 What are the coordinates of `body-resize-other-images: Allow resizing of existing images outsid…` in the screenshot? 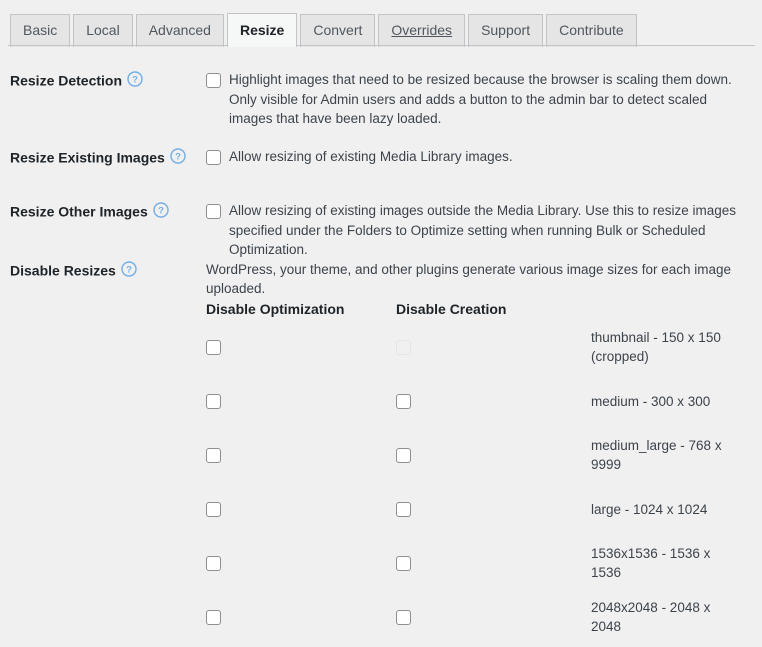 It's located at (479, 230).